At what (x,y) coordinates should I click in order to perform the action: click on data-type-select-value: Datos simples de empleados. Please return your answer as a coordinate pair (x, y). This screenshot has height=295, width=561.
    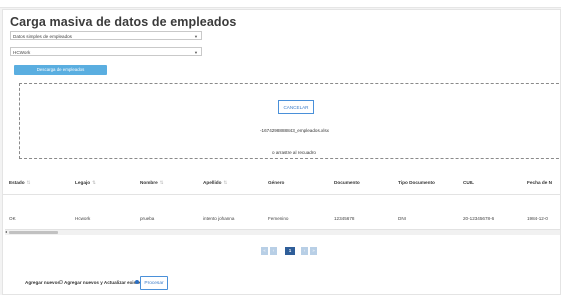
    Looking at the image, I should click on (42, 36).